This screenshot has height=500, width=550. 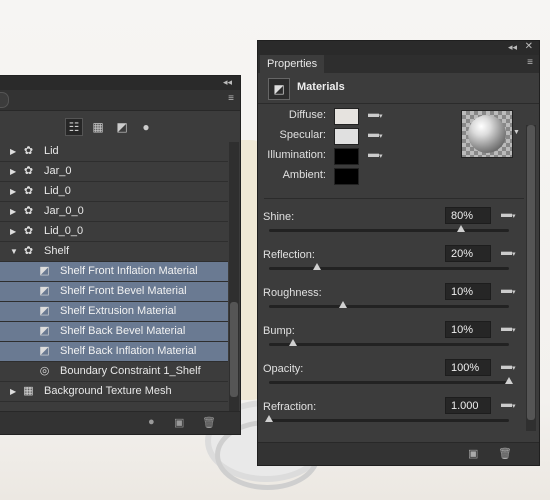 I want to click on light-bulb-icon: ●, so click(x=146, y=127).